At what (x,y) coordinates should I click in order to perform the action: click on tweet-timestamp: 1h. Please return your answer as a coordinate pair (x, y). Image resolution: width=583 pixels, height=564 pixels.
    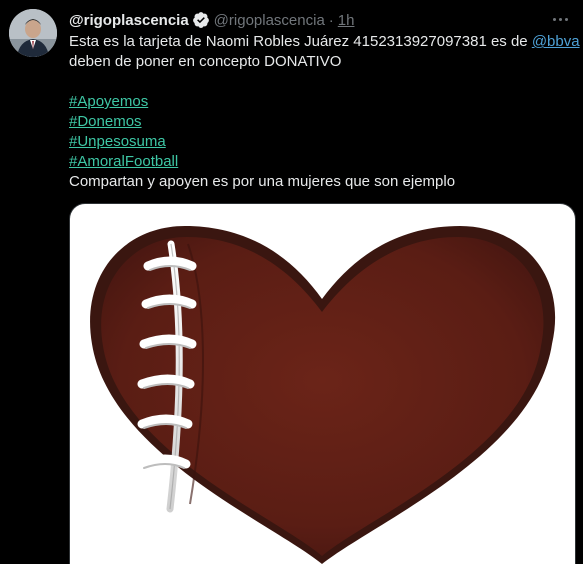
    Looking at the image, I should click on (346, 20).